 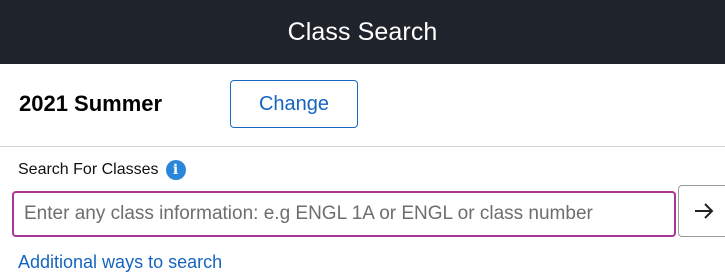 I want to click on info-icon: i, so click(x=175, y=170).